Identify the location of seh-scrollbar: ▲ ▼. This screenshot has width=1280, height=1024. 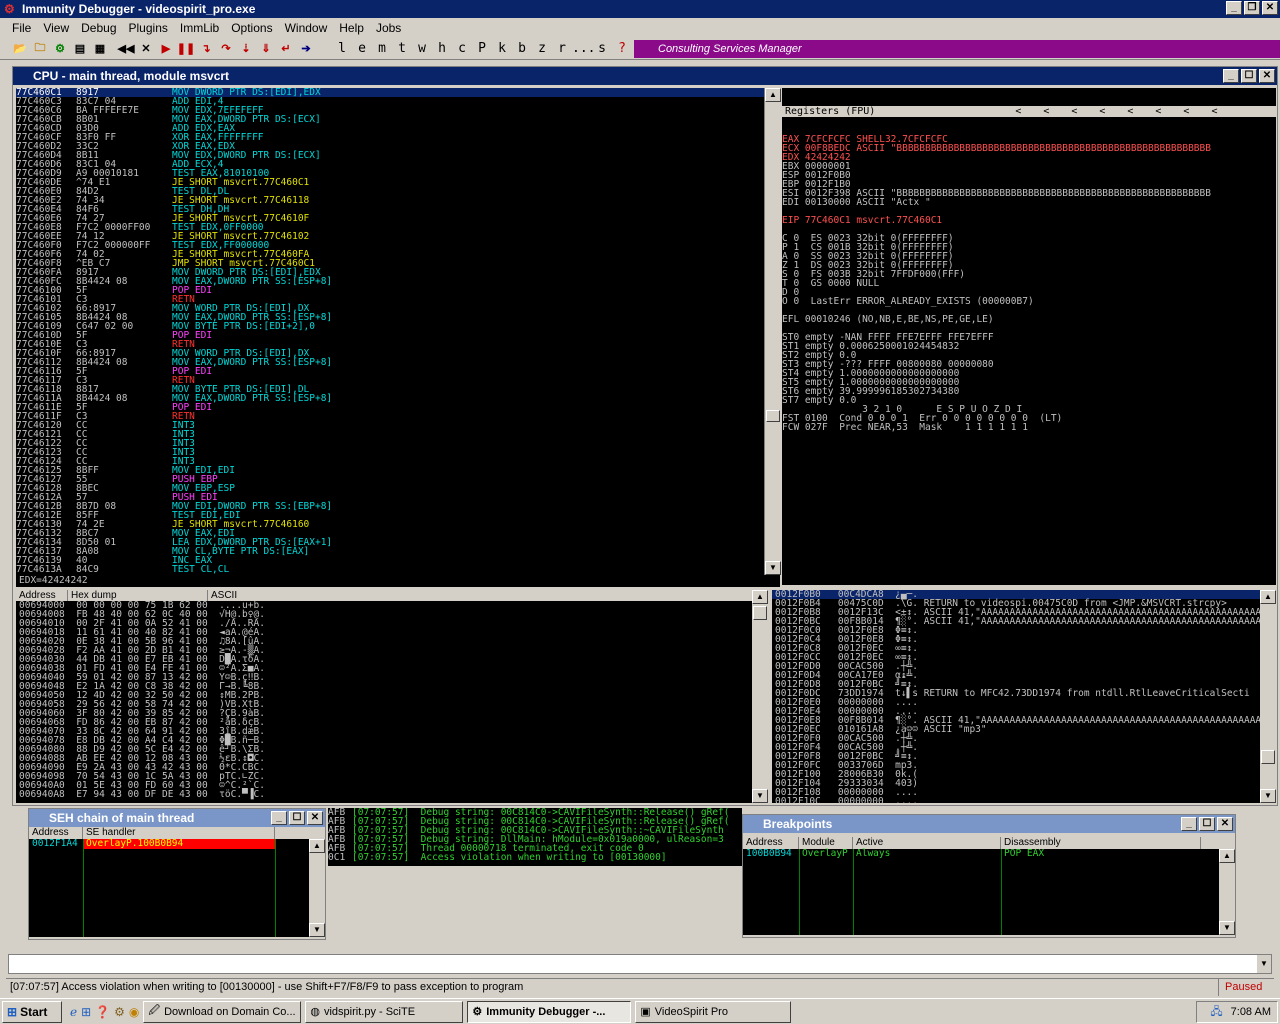
(317, 888).